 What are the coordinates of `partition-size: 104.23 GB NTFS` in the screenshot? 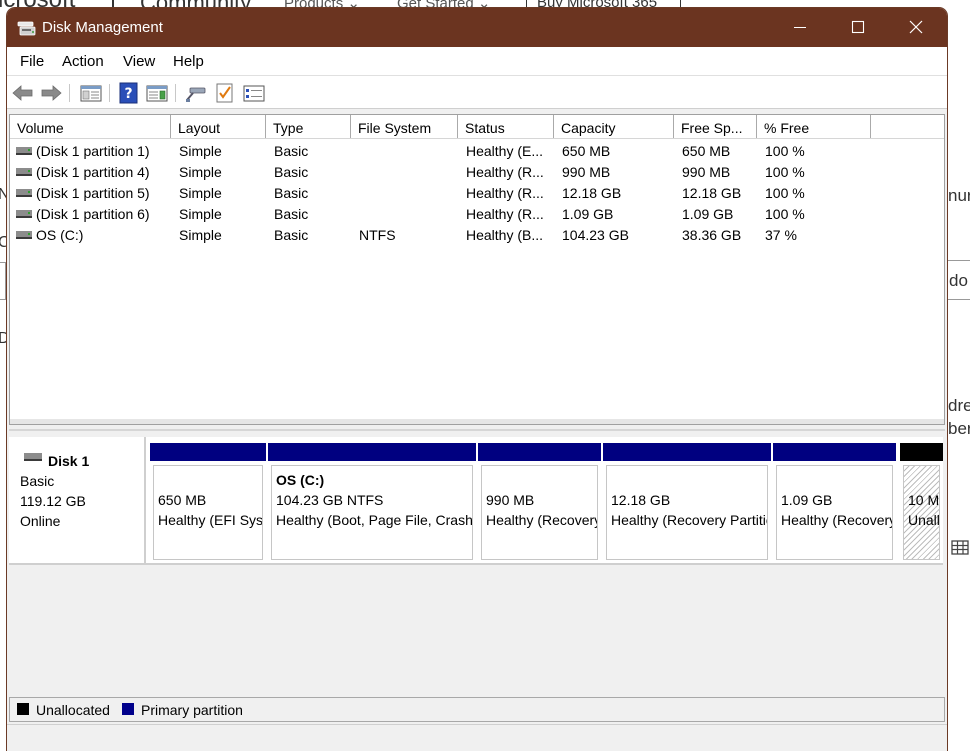 It's located at (330, 500).